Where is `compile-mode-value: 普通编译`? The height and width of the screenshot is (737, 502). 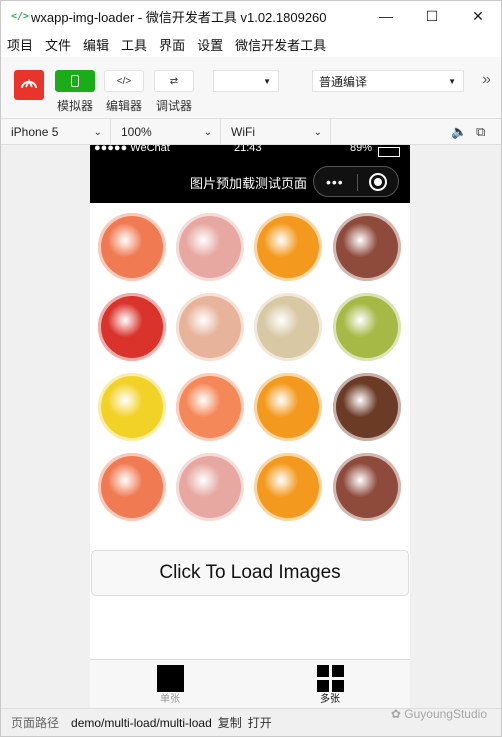 compile-mode-value: 普通编译 is located at coordinates (343, 81).